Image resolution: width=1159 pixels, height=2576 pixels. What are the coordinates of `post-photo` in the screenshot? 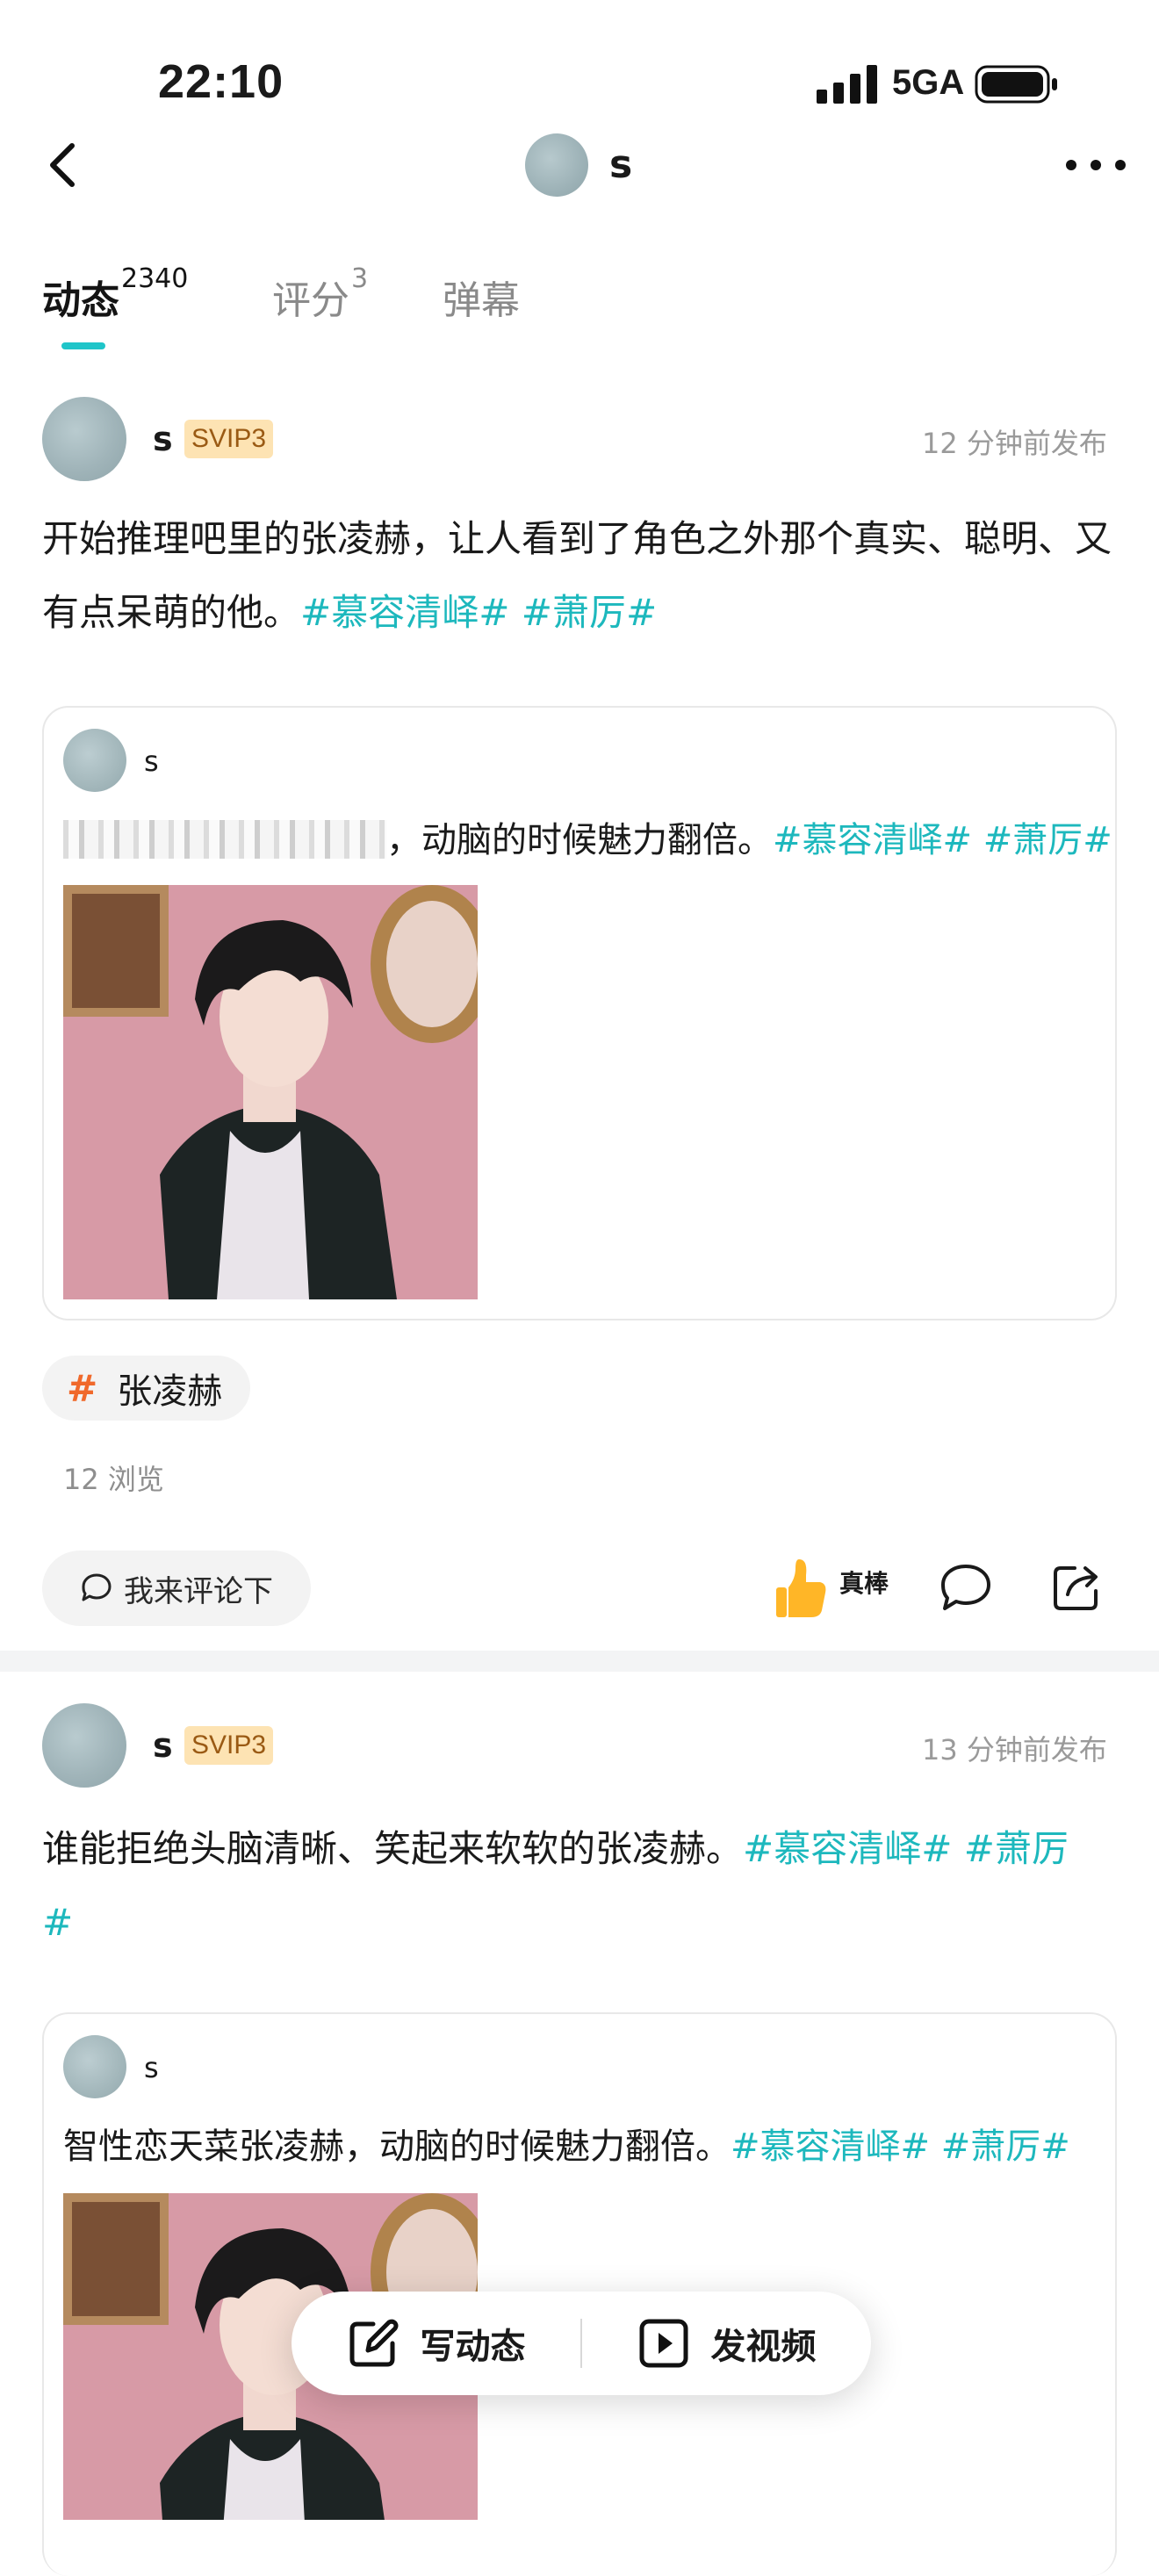 It's located at (270, 1092).